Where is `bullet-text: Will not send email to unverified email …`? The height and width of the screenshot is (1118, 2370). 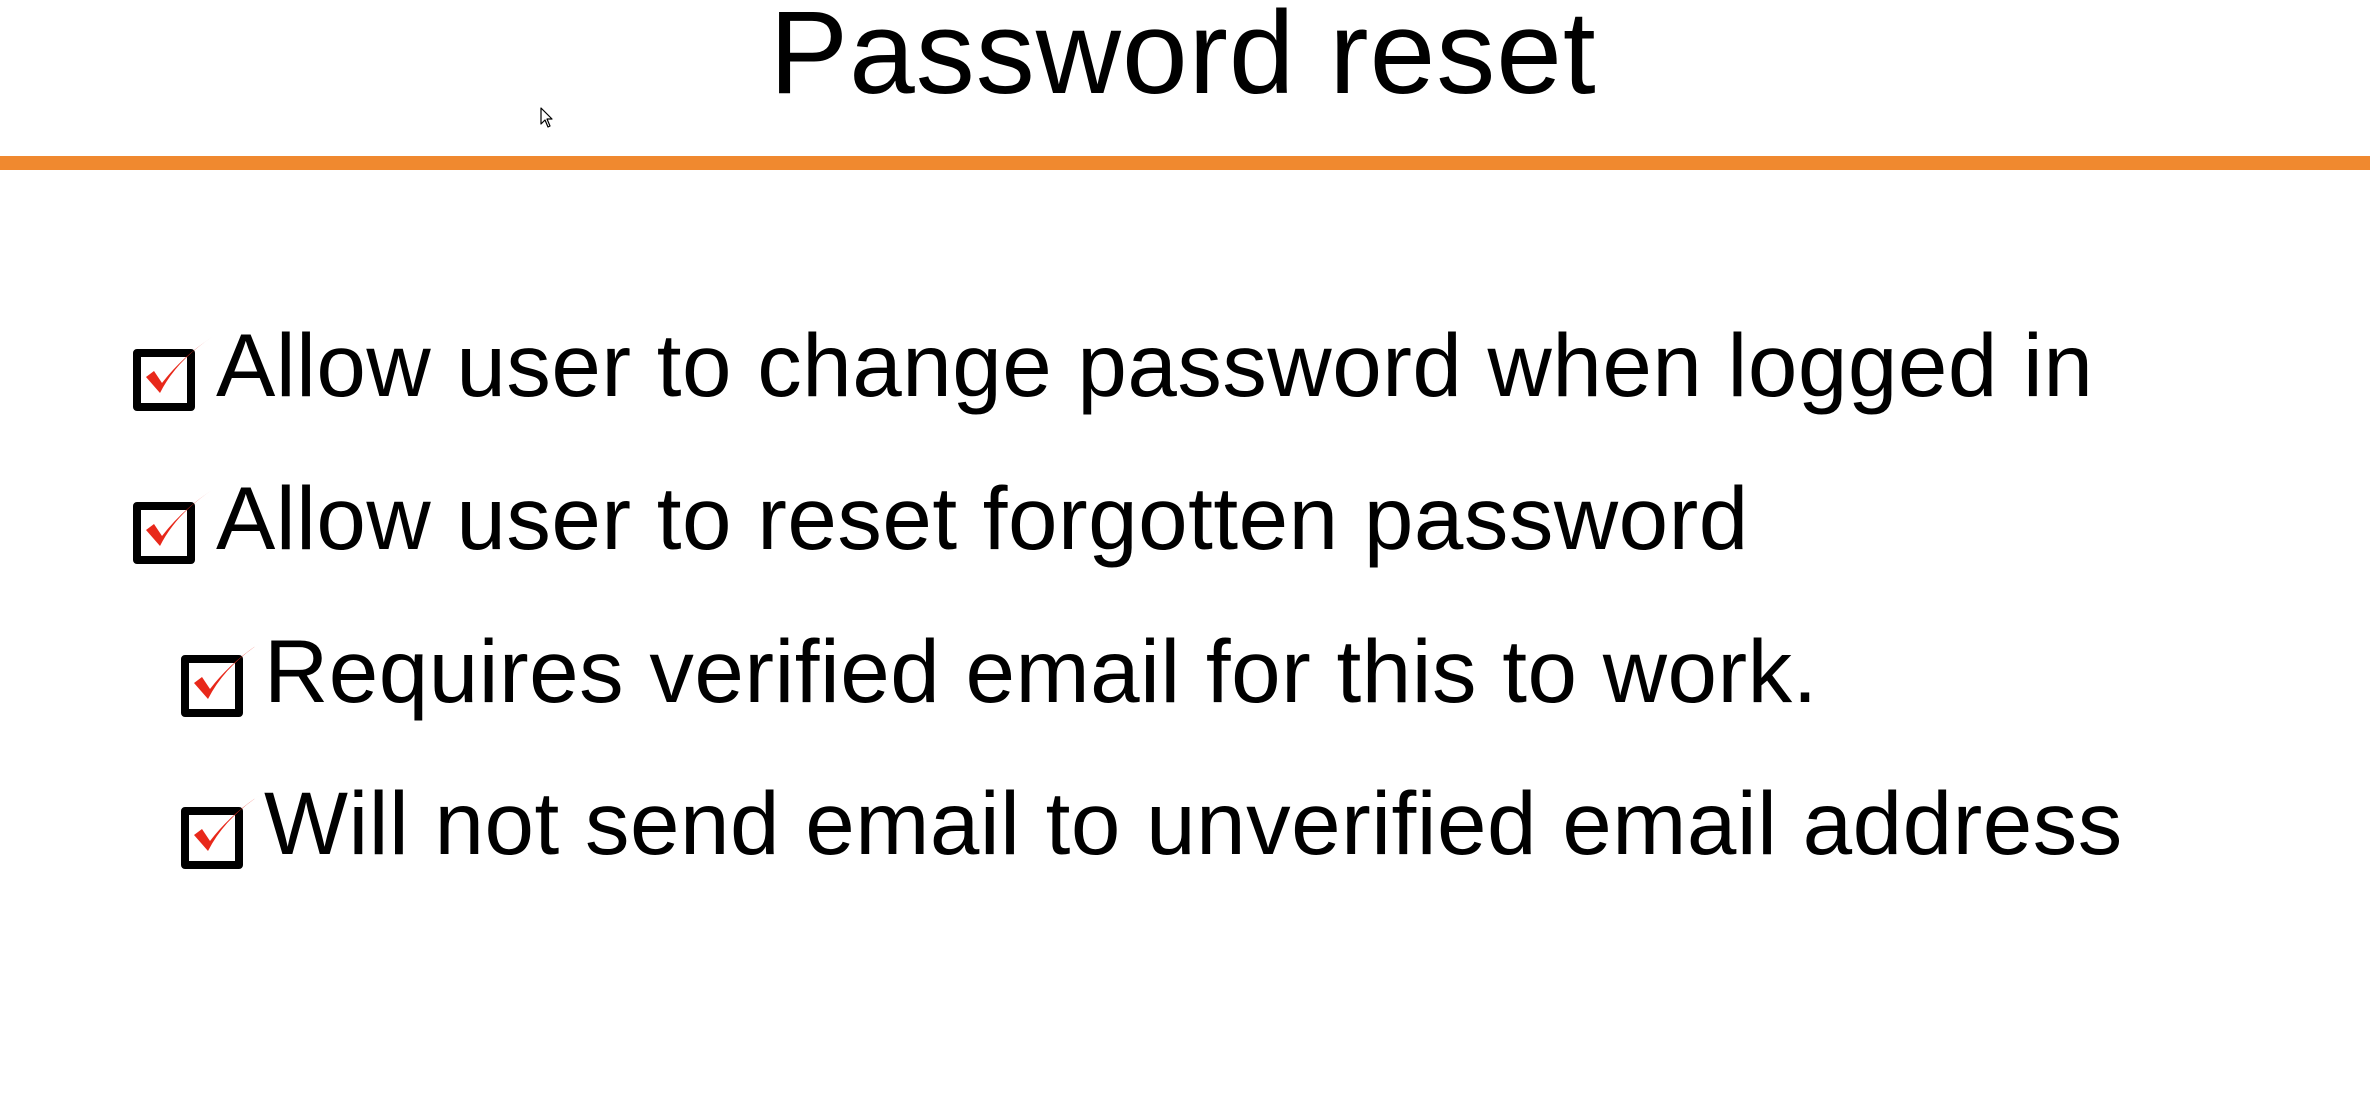 bullet-text: Will not send email to unverified email … is located at coordinates (1193, 823).